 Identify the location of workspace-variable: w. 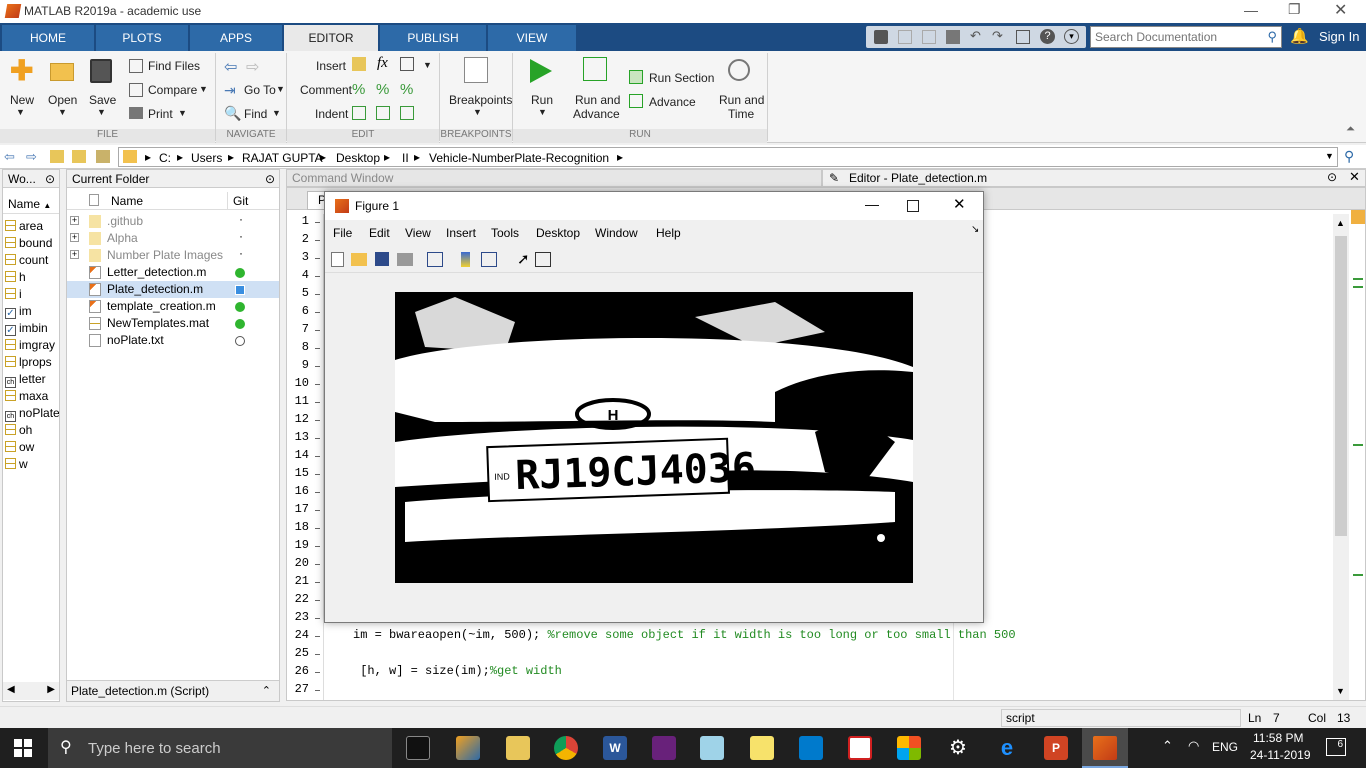
(32, 464).